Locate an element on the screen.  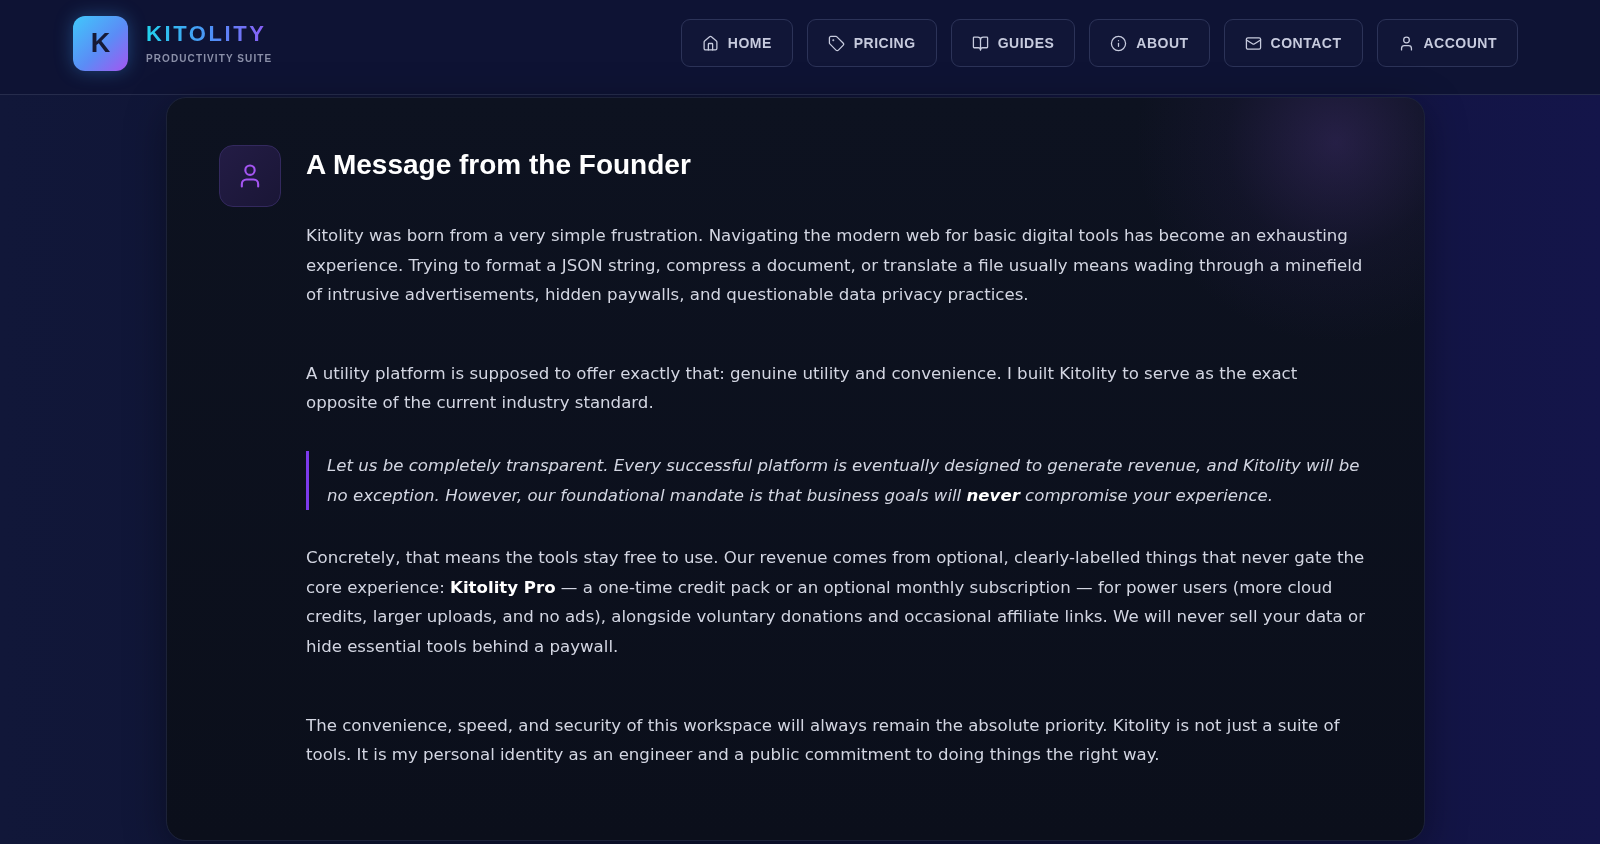
body-paragraph: Kitolity was born from a very simple frustration. Navigating the modern web for basic digital tools has become an exhausting experience. Trying to format a JSON string, compress a document, or translate a file usually means wading through a minefield of intrusive advertisements, hidden paywalls, and questionable data privacy practices. is located at coordinates (835, 266).